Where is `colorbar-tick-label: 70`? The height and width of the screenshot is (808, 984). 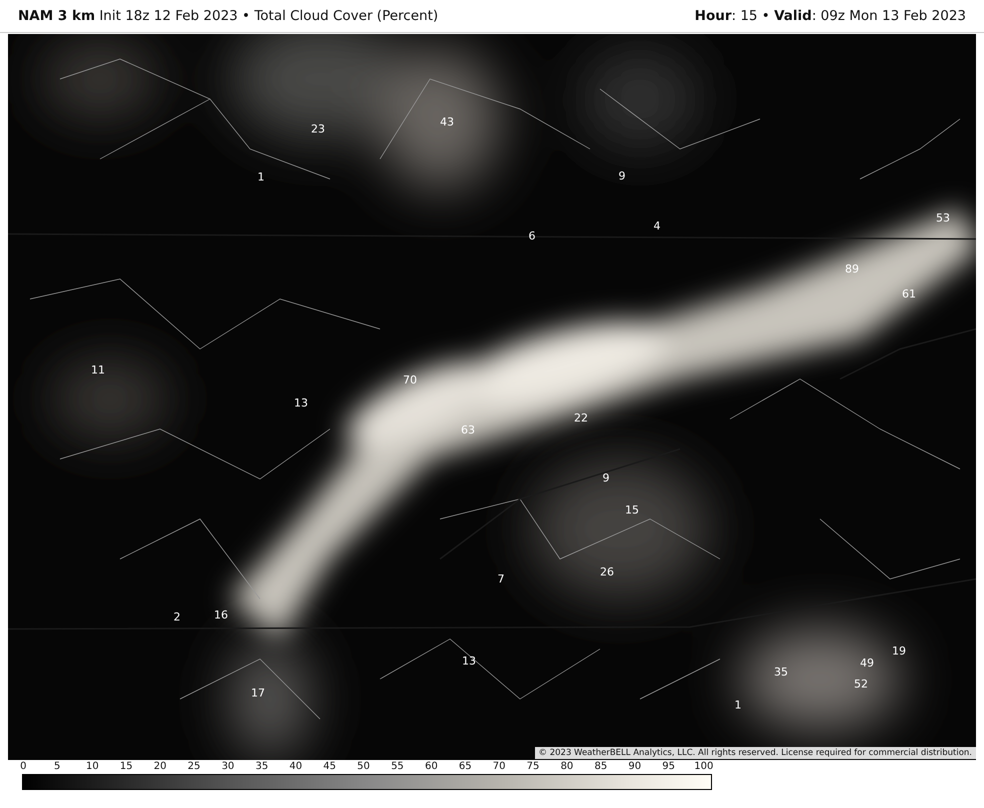
colorbar-tick-label: 70 is located at coordinates (499, 766).